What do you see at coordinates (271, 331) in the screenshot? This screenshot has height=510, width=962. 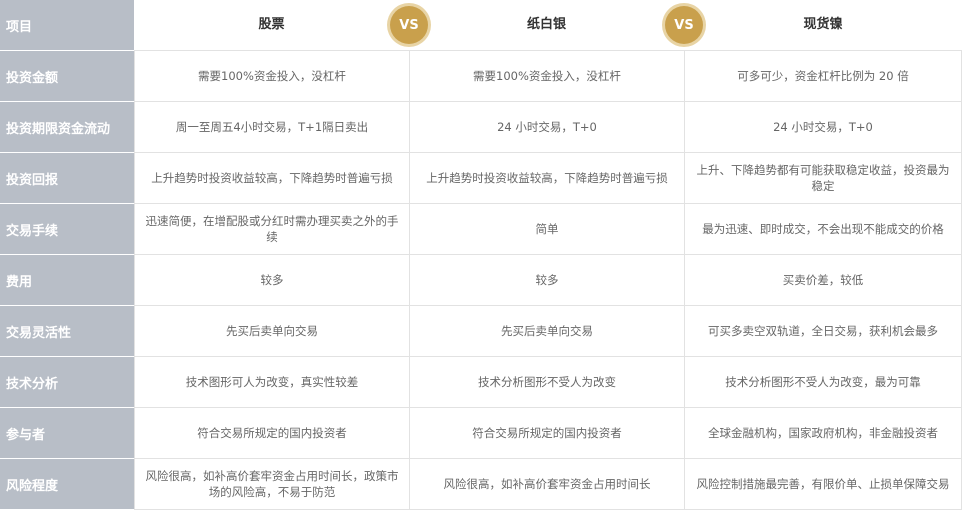 I see `cell-stock: 先买后卖单向交易` at bounding box center [271, 331].